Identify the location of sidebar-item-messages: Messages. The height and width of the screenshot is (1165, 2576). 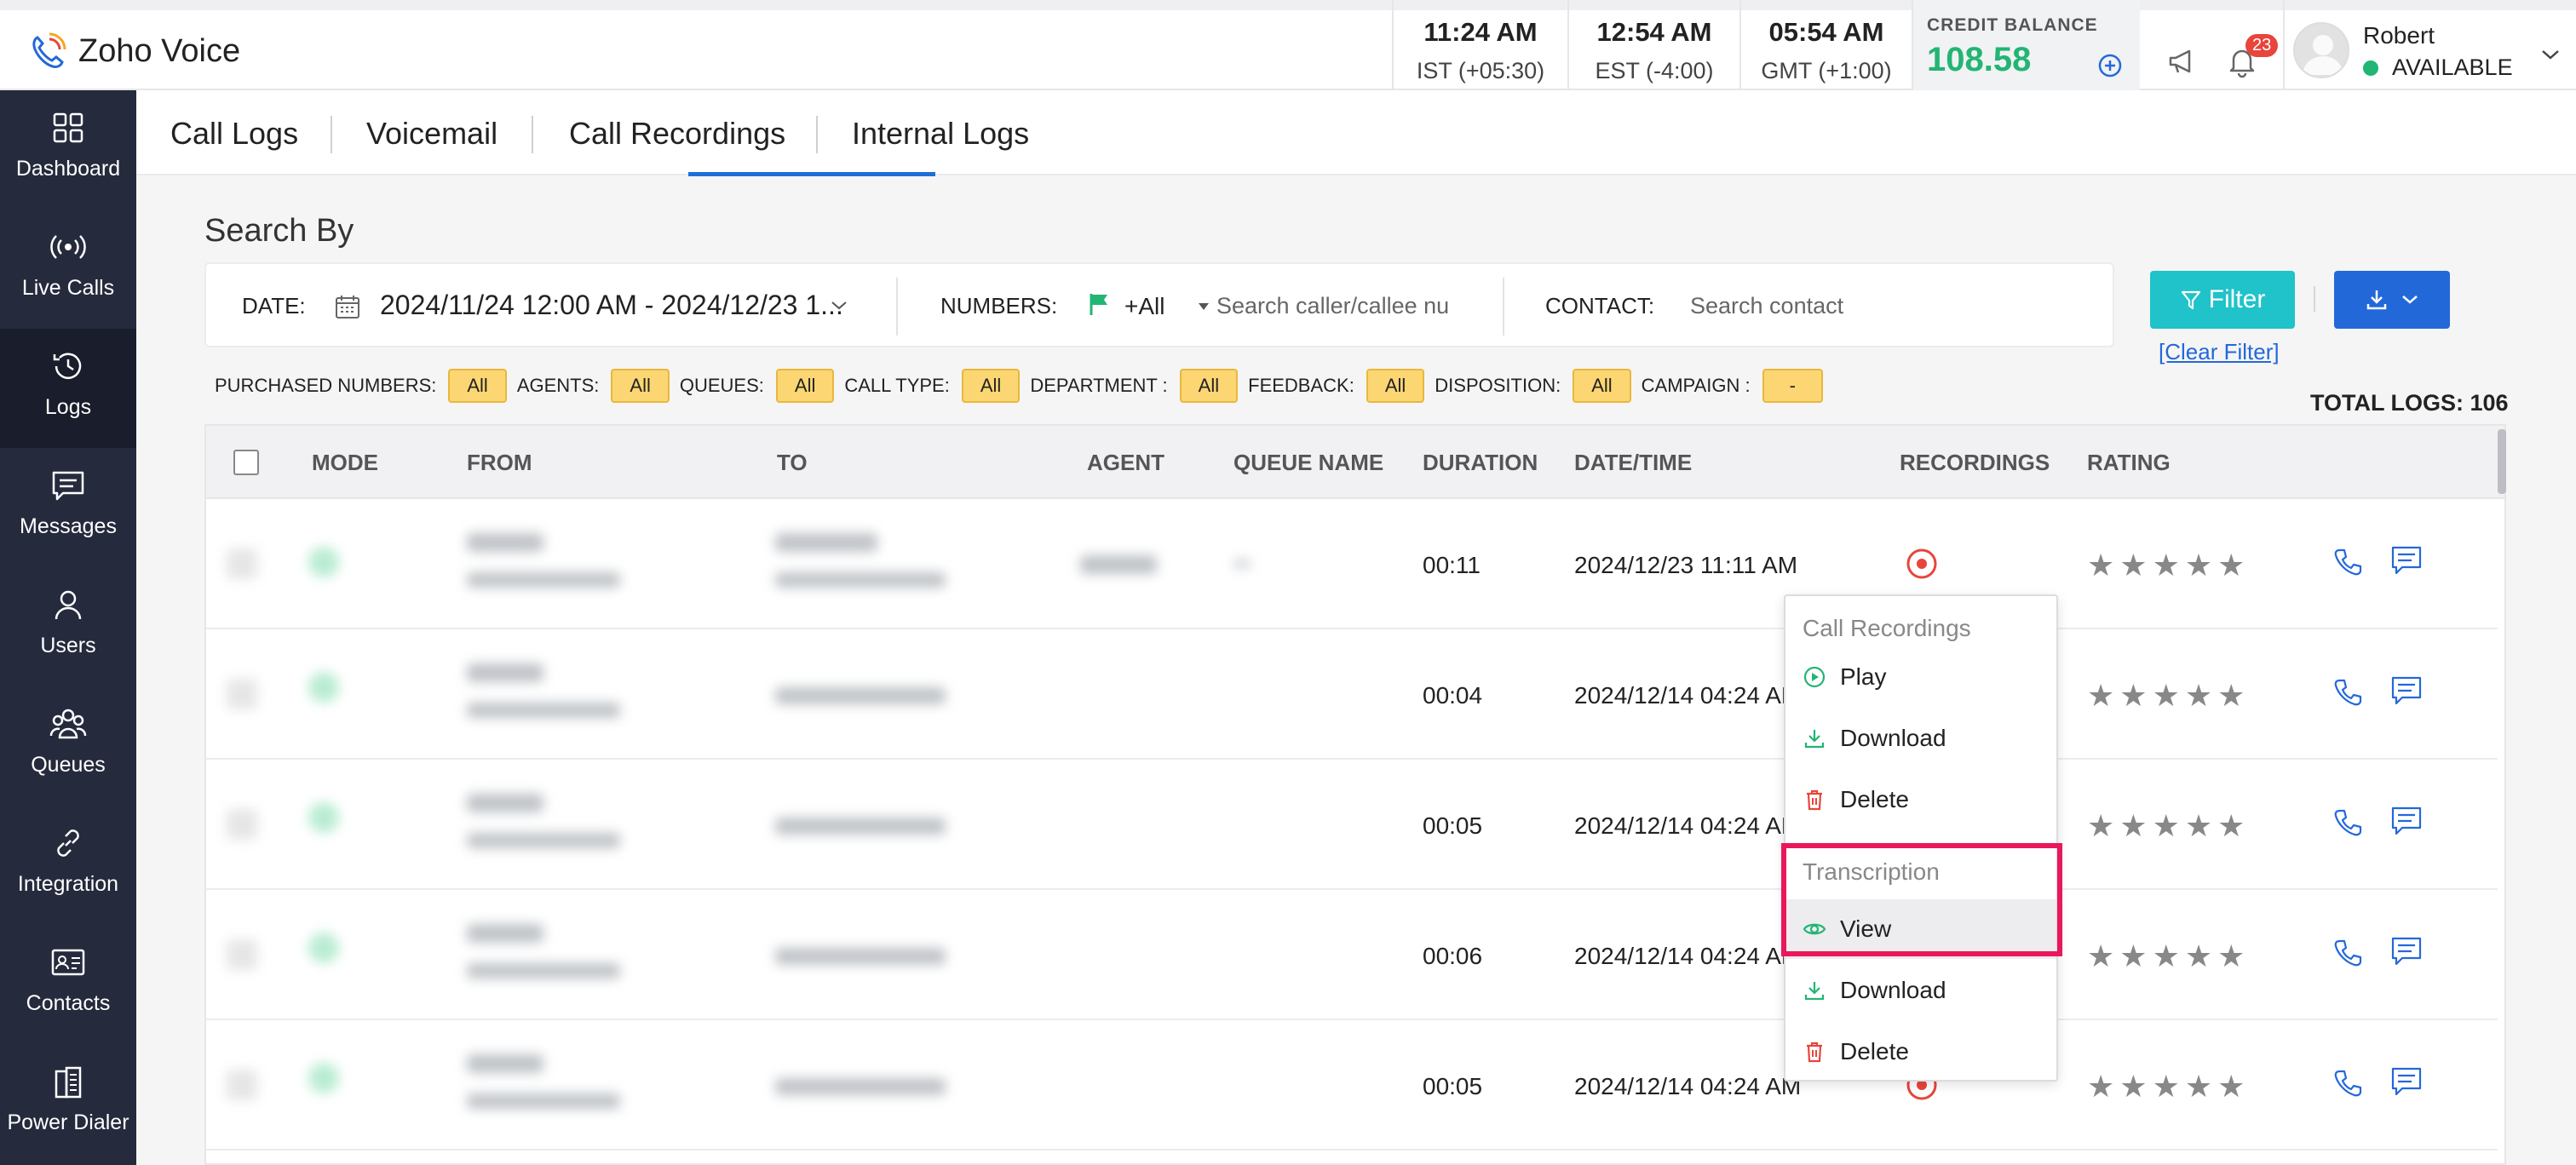
(68, 507).